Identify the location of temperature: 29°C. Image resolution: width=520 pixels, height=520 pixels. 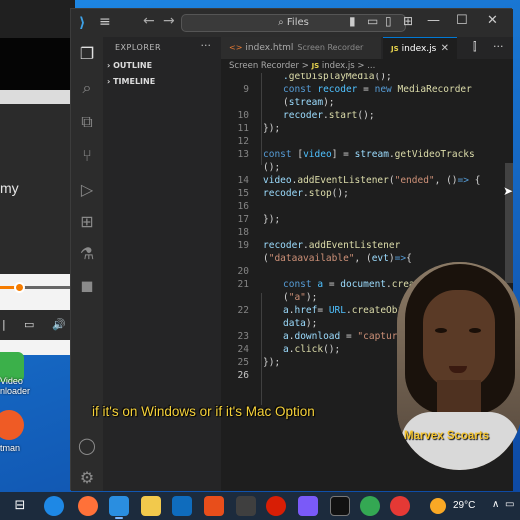
(464, 505).